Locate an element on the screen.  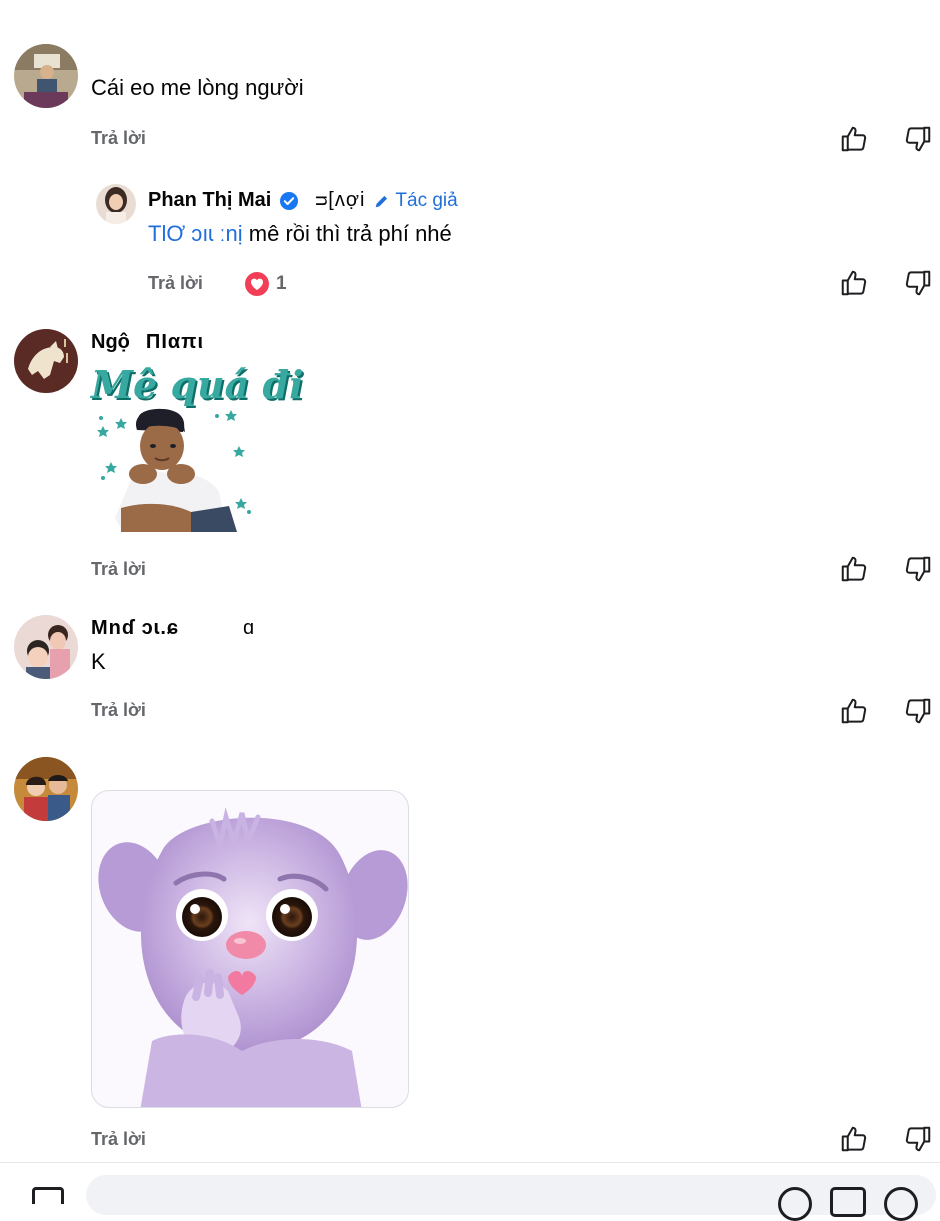
sticker-kiss-card is located at coordinates (250, 949).